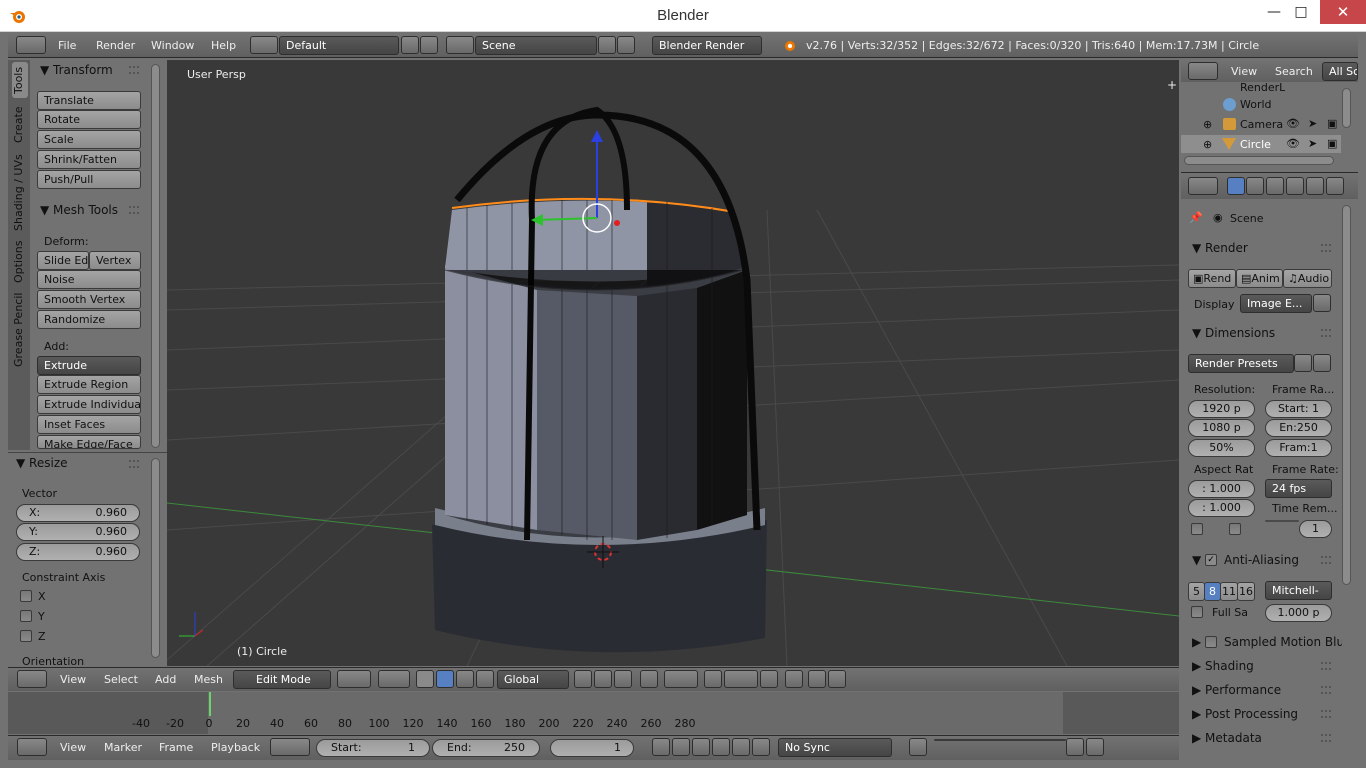  What do you see at coordinates (1207, 124) in the screenshot?
I see `expand-camera-icon: ⊕` at bounding box center [1207, 124].